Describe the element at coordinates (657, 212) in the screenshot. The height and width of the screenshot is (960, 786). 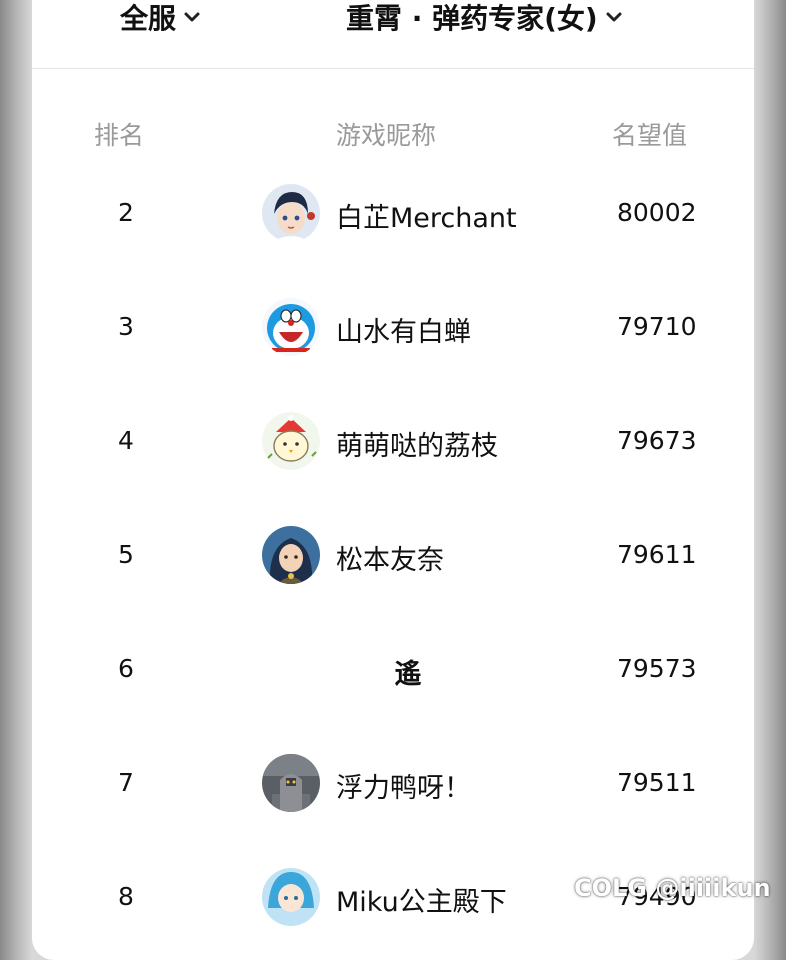
I see `renown-value-cell: 80002` at that location.